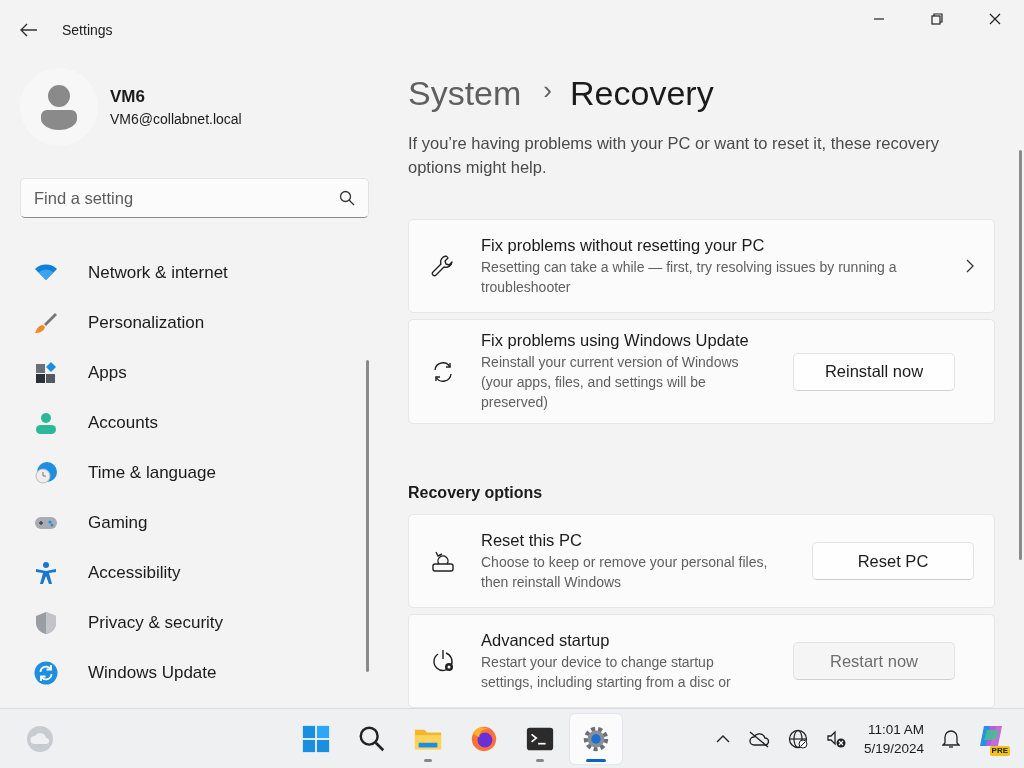 This screenshot has width=1024, height=768. I want to click on sidebar-item: Accessibility, so click(177, 573).